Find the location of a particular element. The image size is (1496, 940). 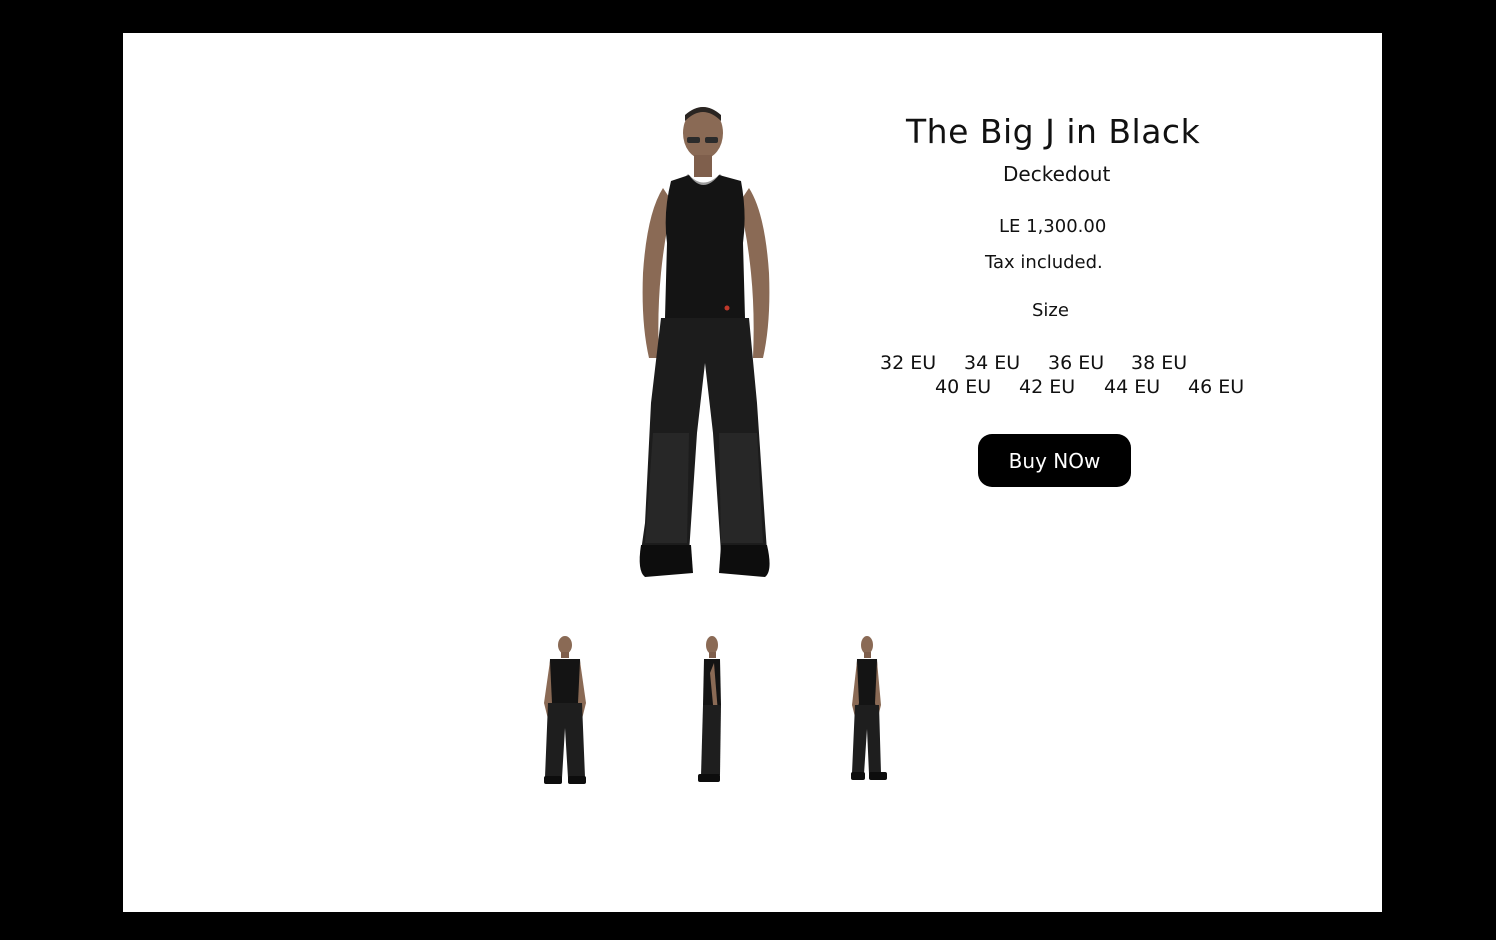

size-option-36: 36 EU is located at coordinates (1076, 363).